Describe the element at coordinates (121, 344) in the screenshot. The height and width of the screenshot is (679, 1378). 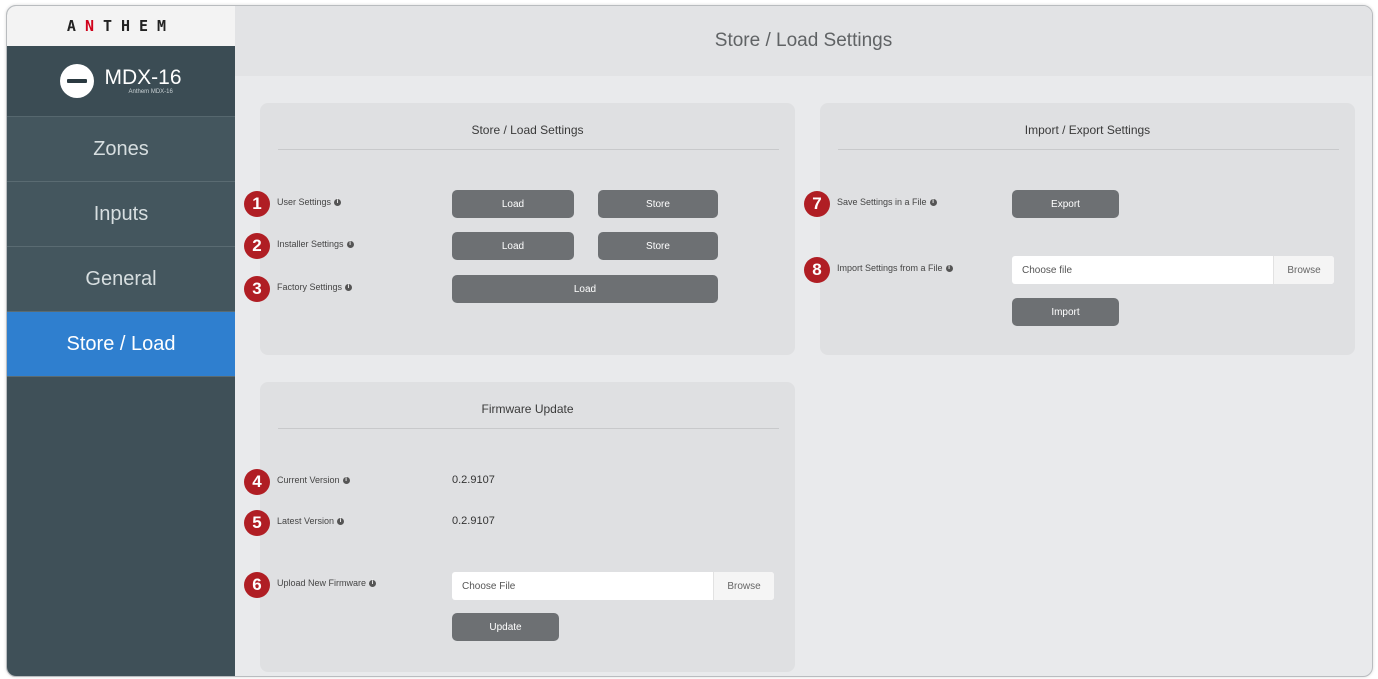
I see `sidebar-item-store-load: Store / Load` at that location.